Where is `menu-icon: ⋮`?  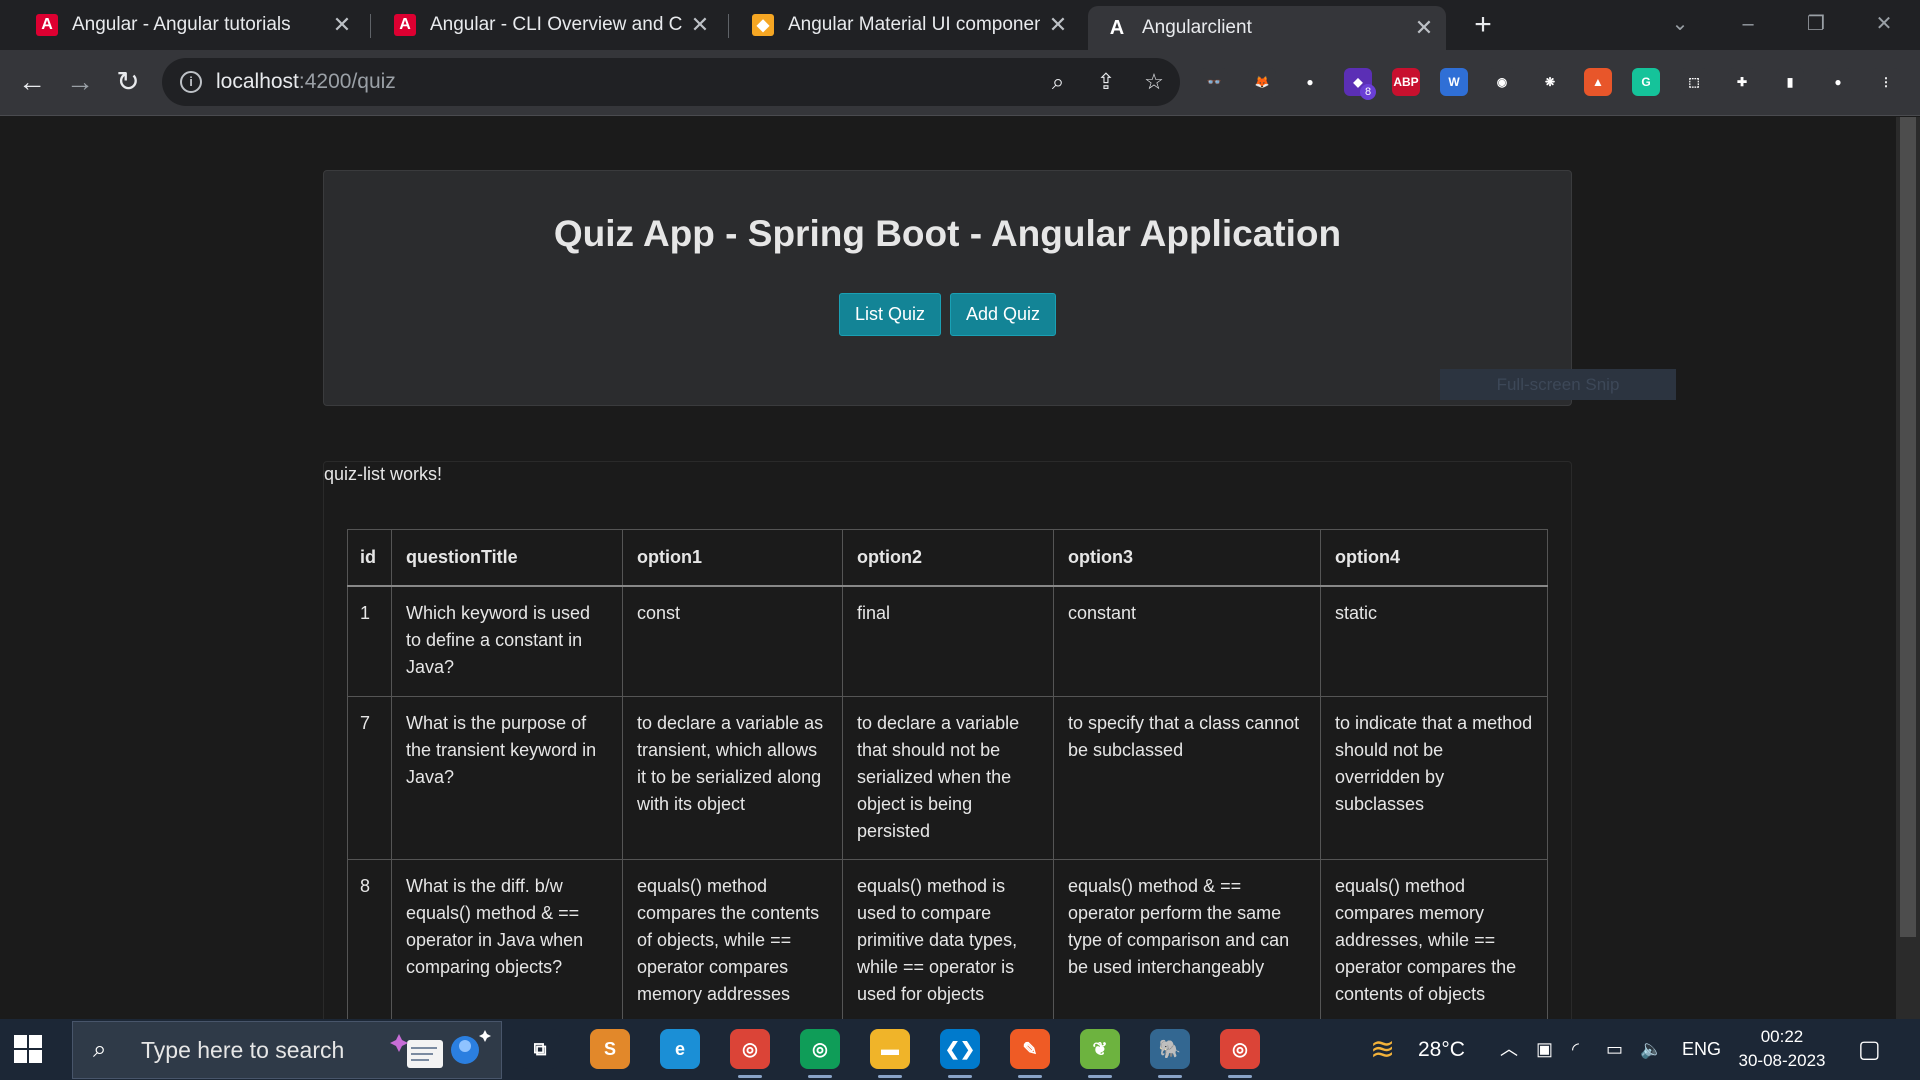 menu-icon: ⋮ is located at coordinates (1886, 82).